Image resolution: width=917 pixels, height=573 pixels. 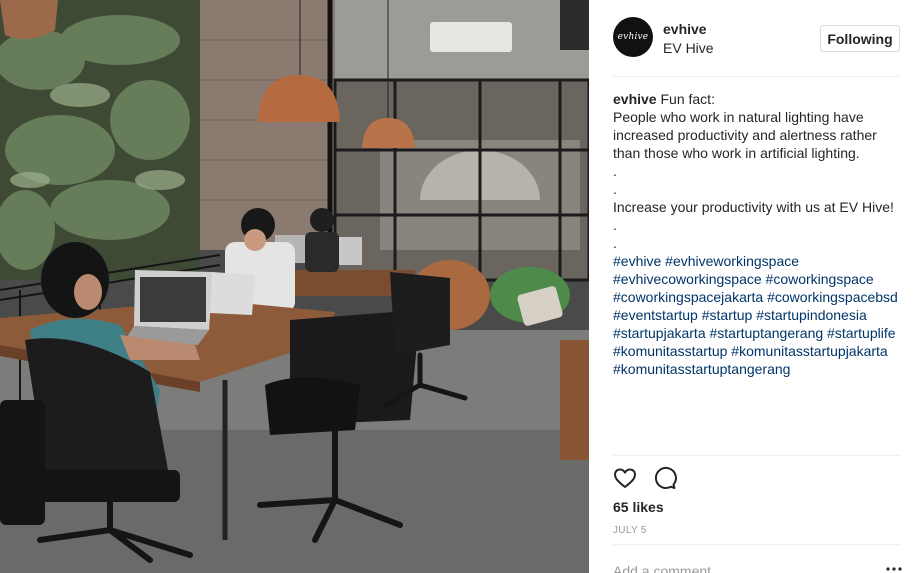 What do you see at coordinates (756, 544) in the screenshot?
I see `comment-divider` at bounding box center [756, 544].